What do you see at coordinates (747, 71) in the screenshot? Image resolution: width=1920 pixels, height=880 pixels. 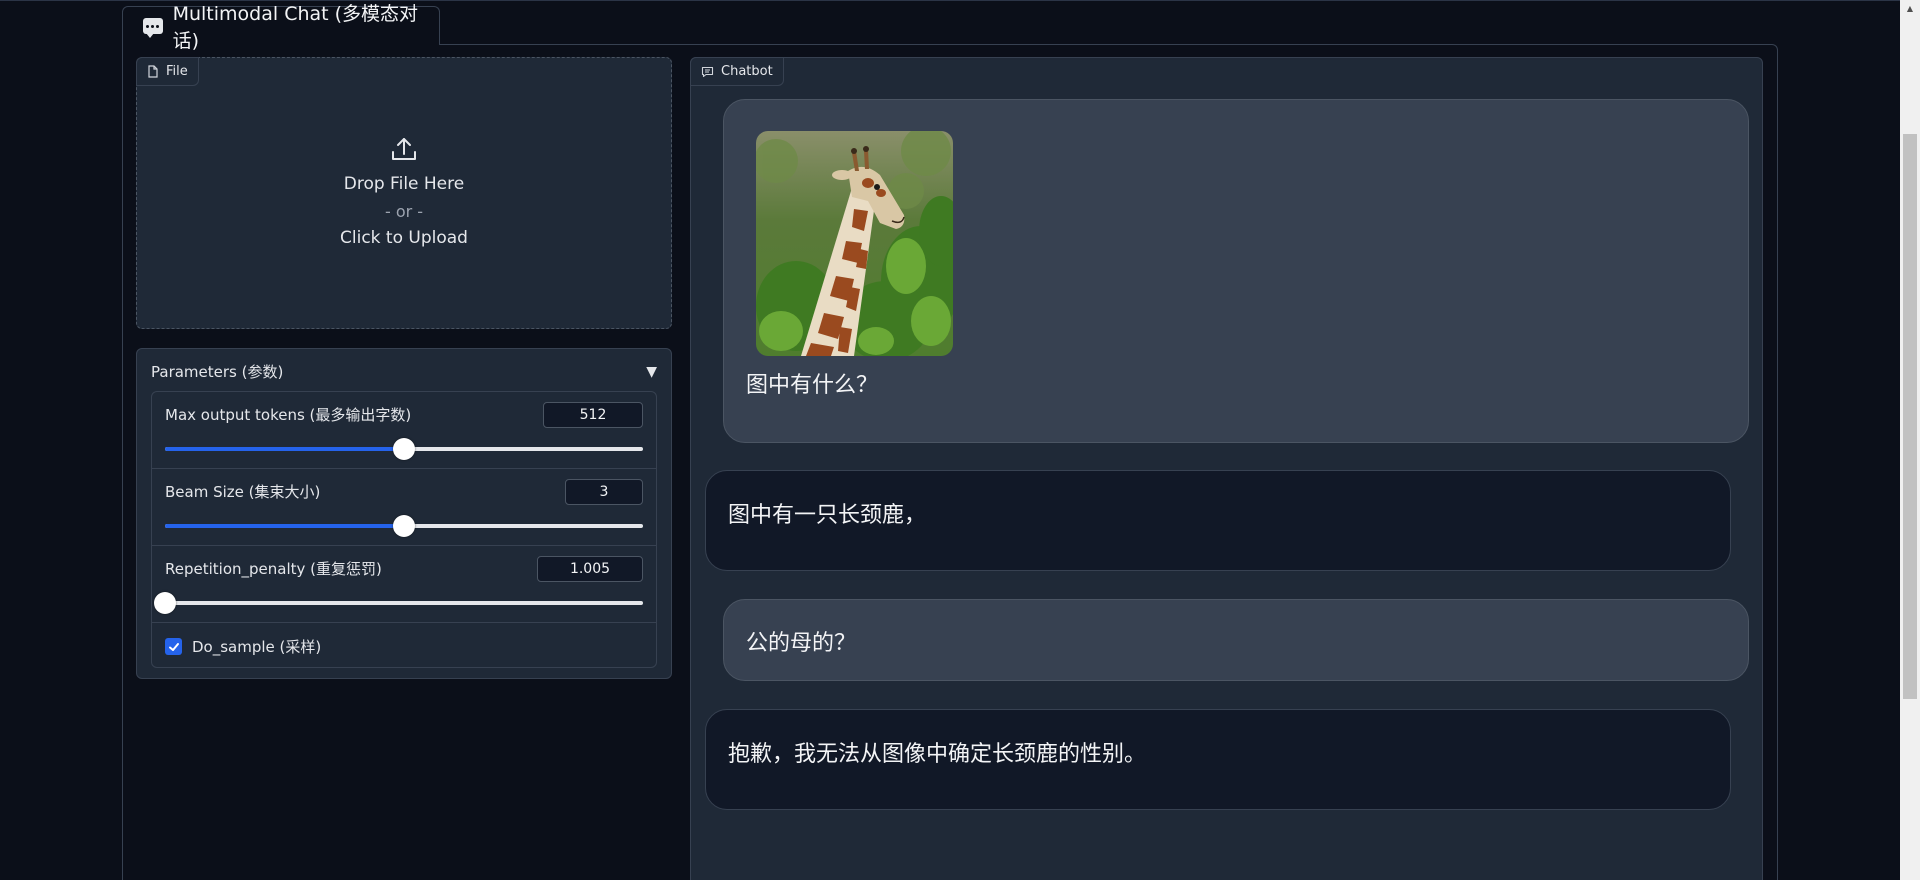 I see `chatbot-label-text: Chatbot` at bounding box center [747, 71].